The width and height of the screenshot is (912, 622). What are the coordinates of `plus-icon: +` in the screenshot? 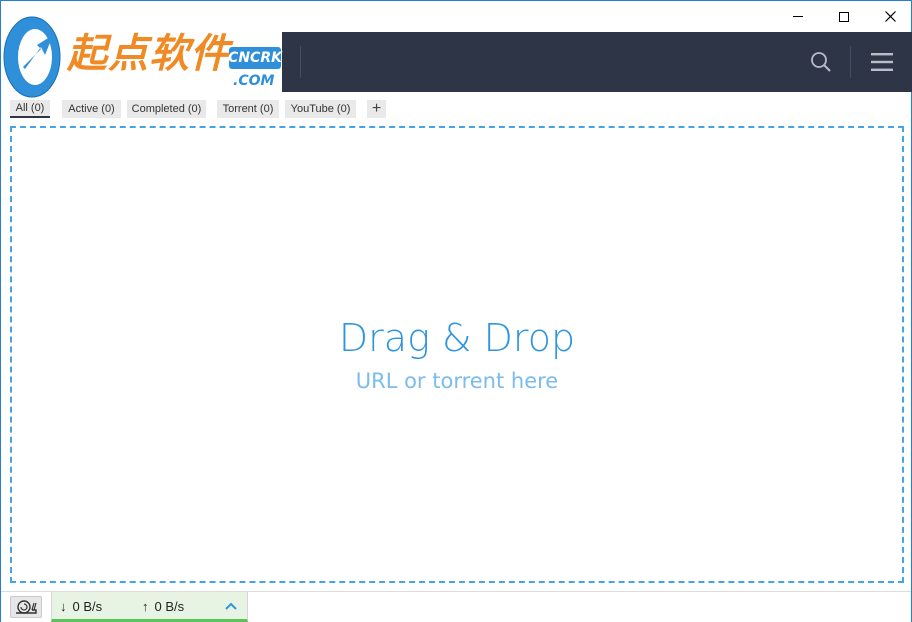 It's located at (376, 108).